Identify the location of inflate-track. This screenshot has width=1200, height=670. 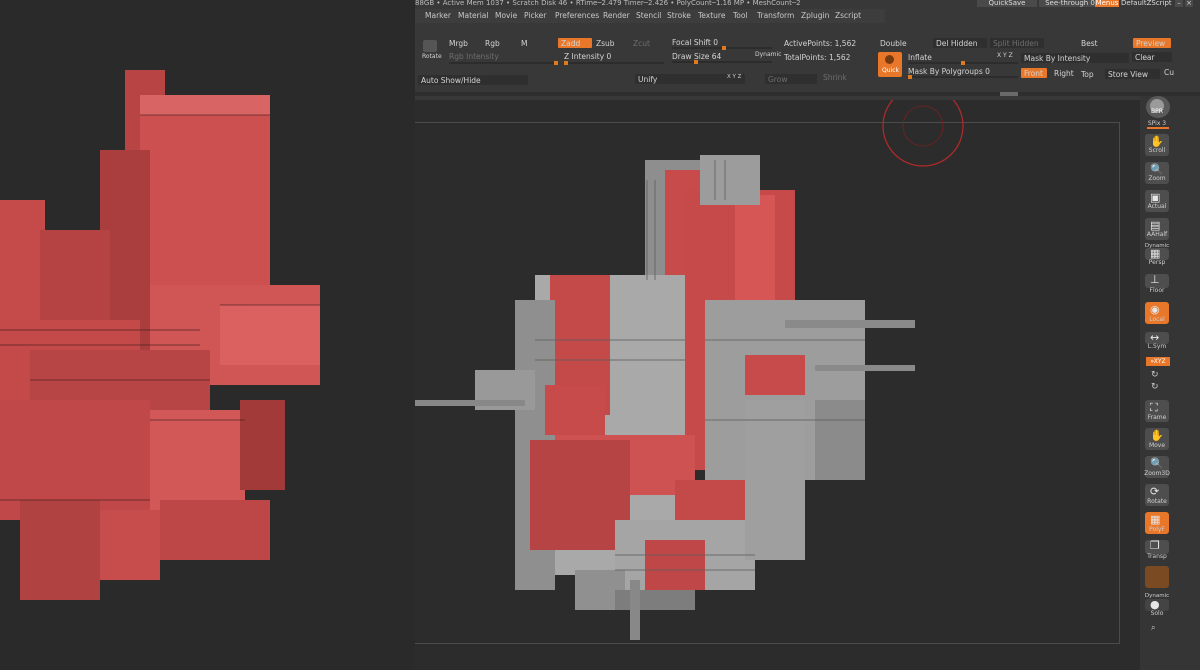
(963, 63).